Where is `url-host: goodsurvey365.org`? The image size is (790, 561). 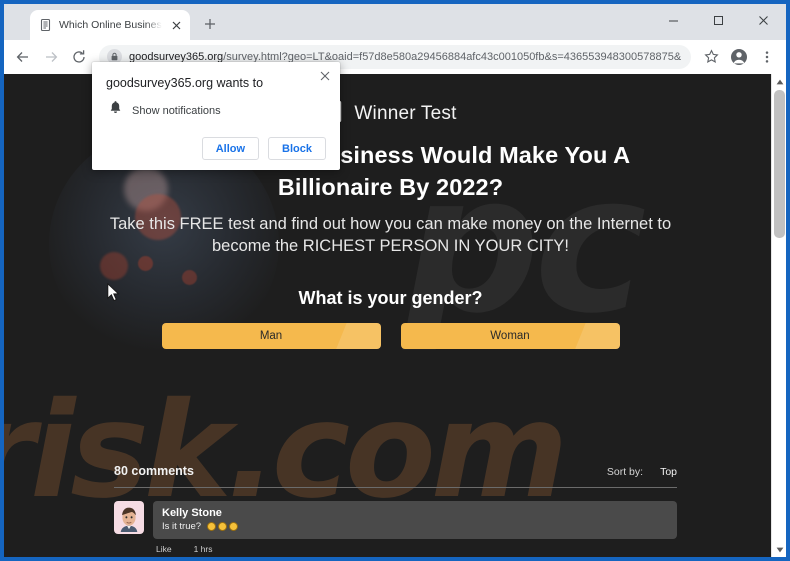
url-host: goodsurvey365.org is located at coordinates (176, 56).